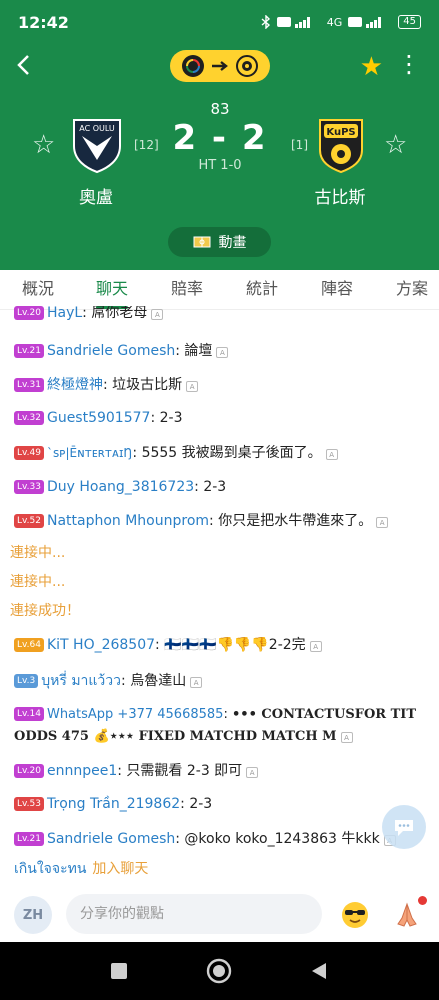 Image resolution: width=439 pixels, height=1000 pixels. Describe the element at coordinates (184, 771) in the screenshot. I see `chat-text: 只需觀看 2-3 即可` at that location.